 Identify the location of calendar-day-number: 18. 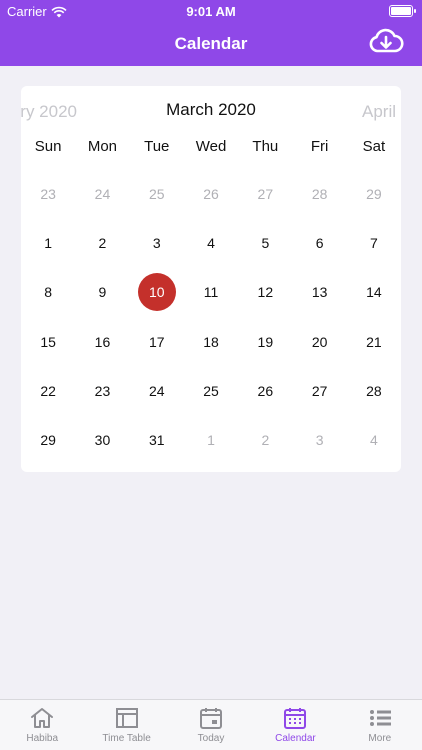
(211, 341).